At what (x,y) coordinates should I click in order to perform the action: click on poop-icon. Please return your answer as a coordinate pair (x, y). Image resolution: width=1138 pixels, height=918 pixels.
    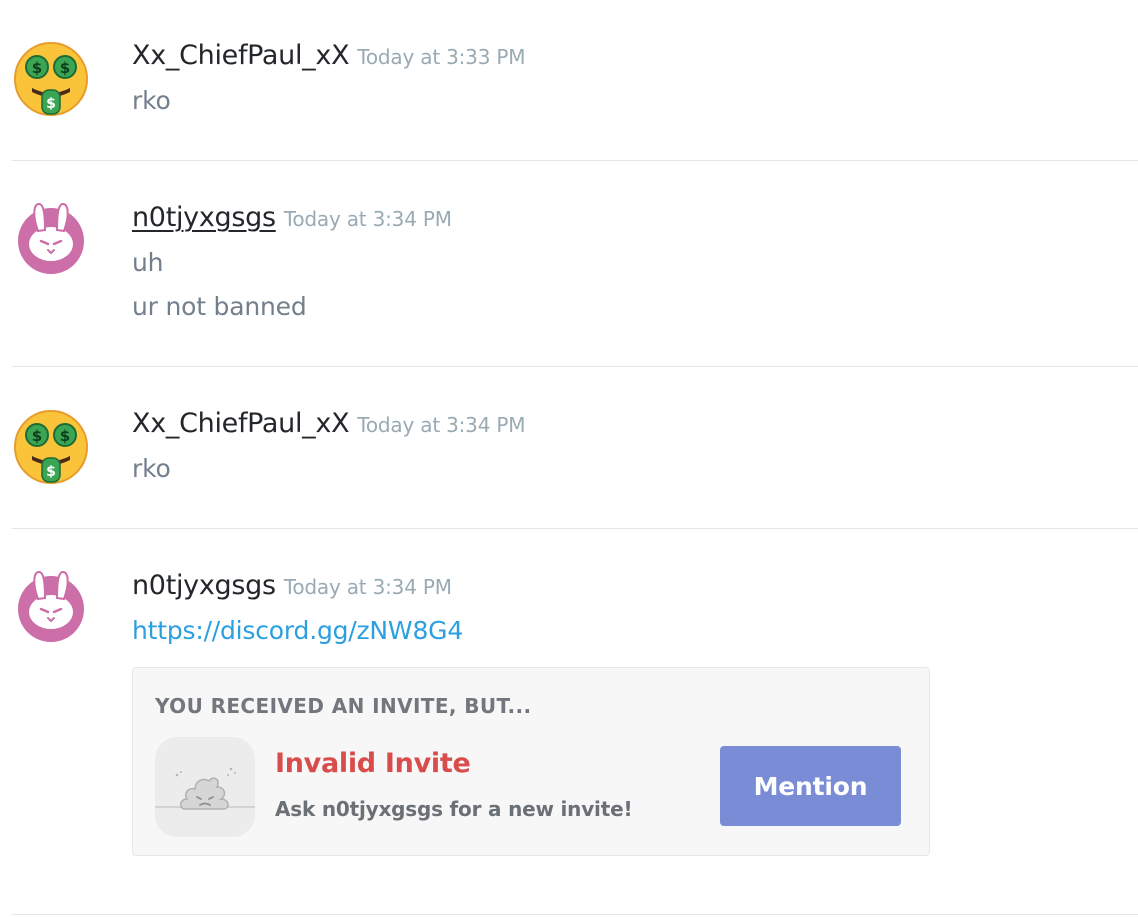
    Looking at the image, I should click on (205, 787).